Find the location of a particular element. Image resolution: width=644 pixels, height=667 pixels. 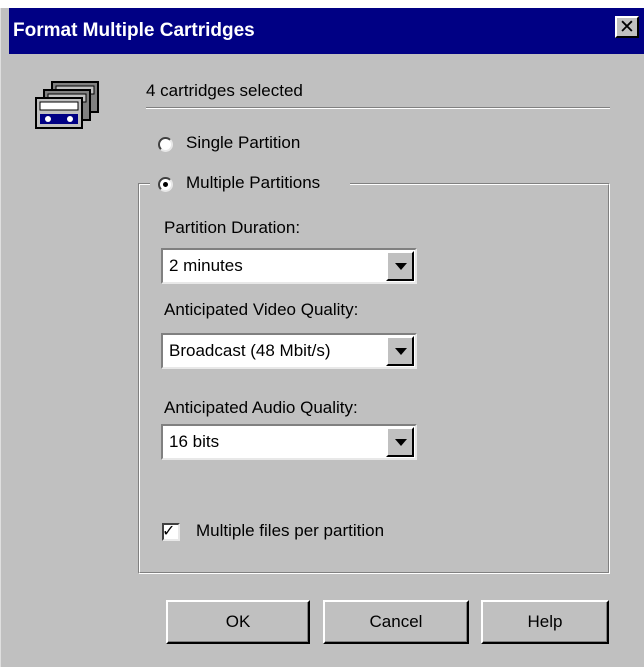

audio-quality-value: 16 bits is located at coordinates (194, 441).